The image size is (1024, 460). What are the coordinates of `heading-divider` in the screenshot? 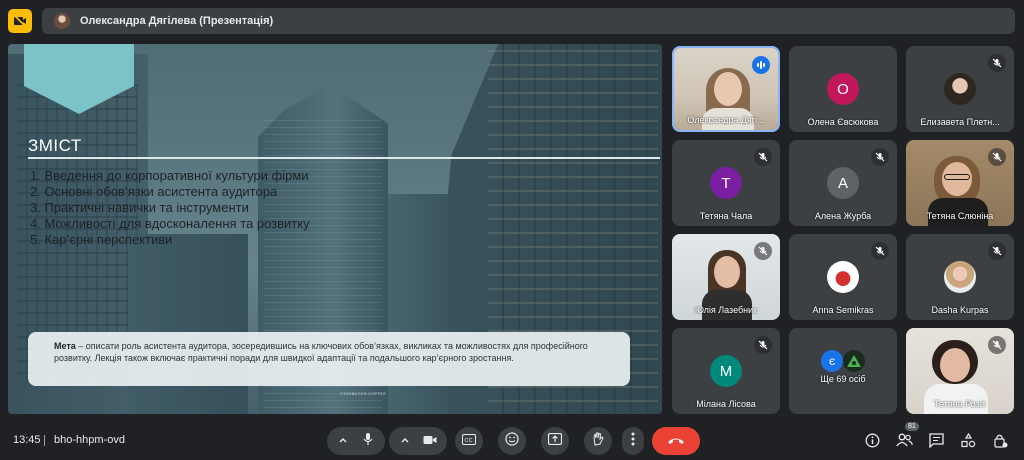 It's located at (344, 158).